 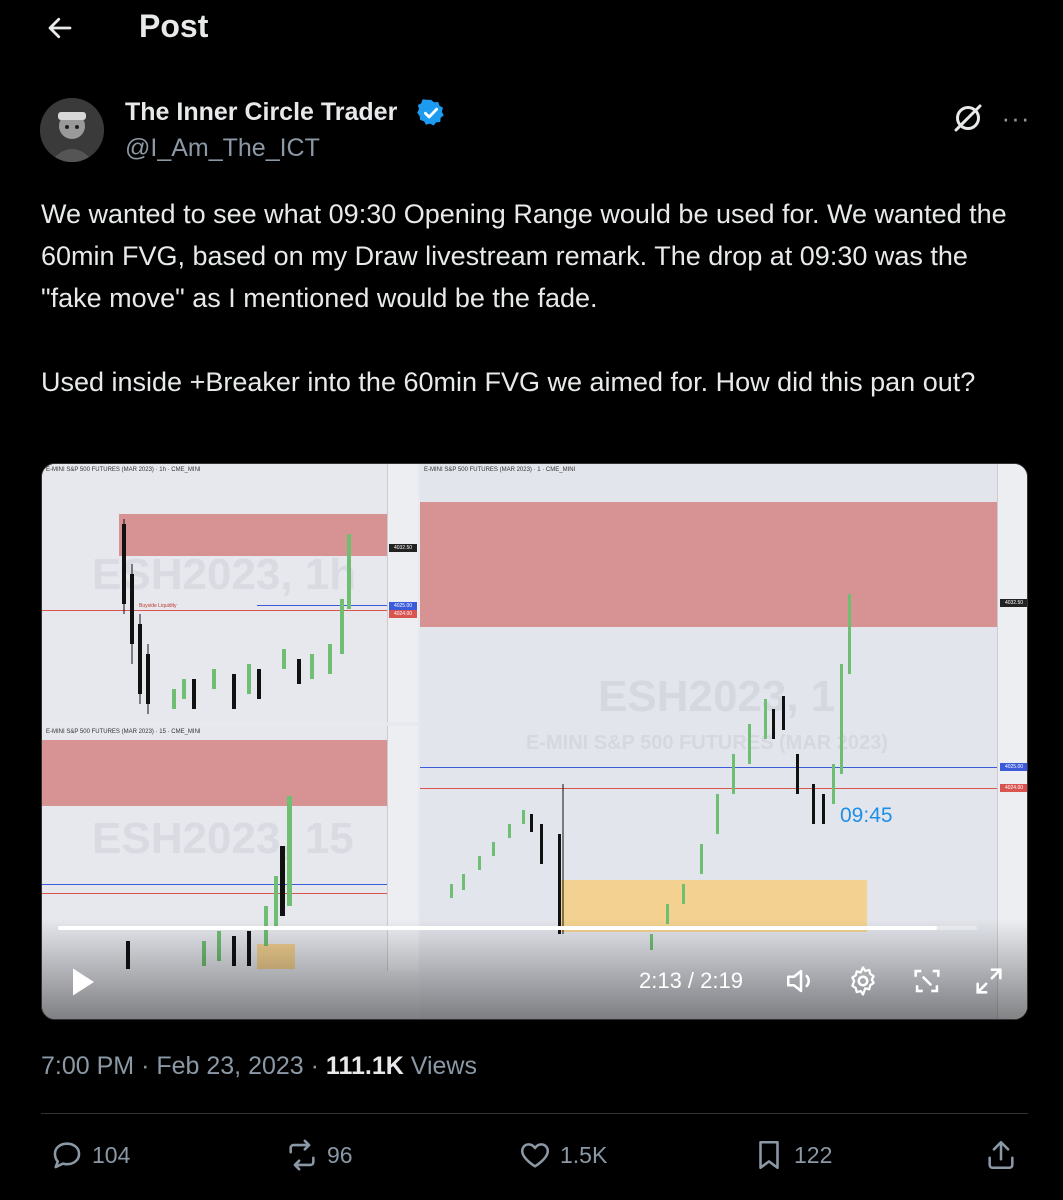 What do you see at coordinates (866, 815) in the screenshot?
I see `overlay-time-label: 09:45` at bounding box center [866, 815].